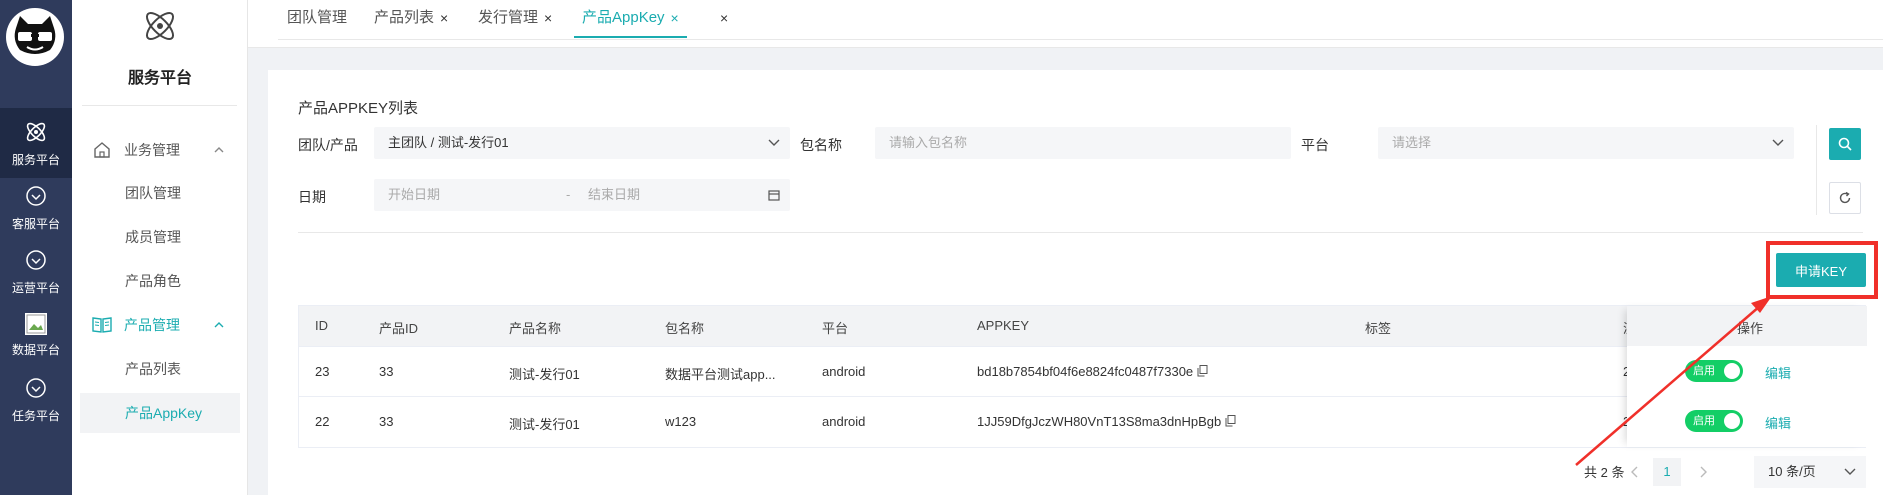 Image resolution: width=1883 pixels, height=495 pixels. Describe the element at coordinates (1750, 328) in the screenshot. I see `col-header-actions: 操作` at that location.